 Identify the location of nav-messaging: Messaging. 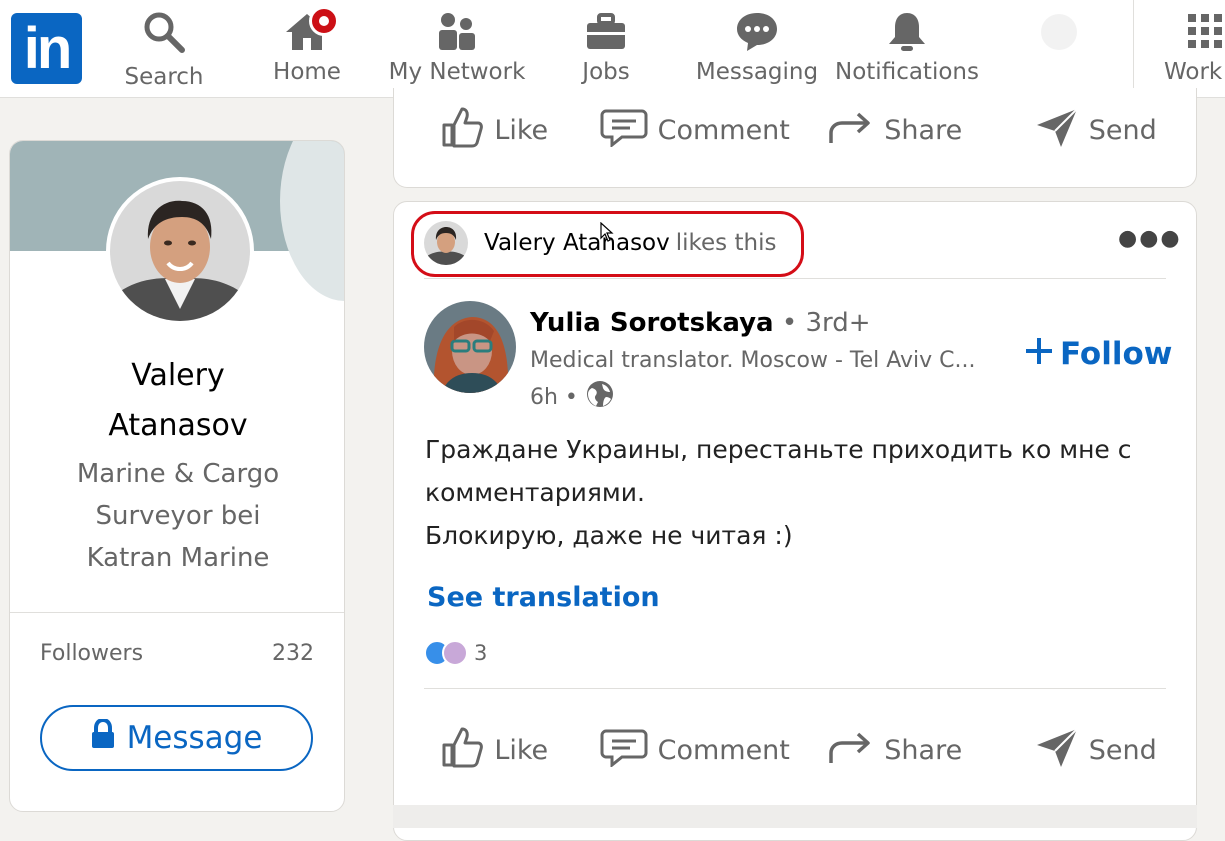
(757, 46).